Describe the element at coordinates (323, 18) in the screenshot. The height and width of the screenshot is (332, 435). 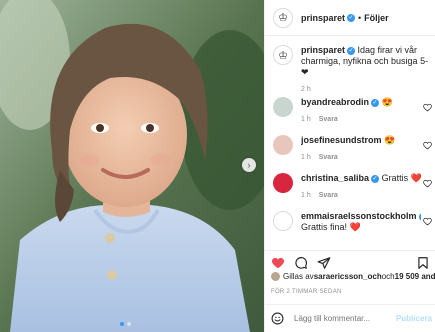
I see `author-username: prinsparet` at that location.